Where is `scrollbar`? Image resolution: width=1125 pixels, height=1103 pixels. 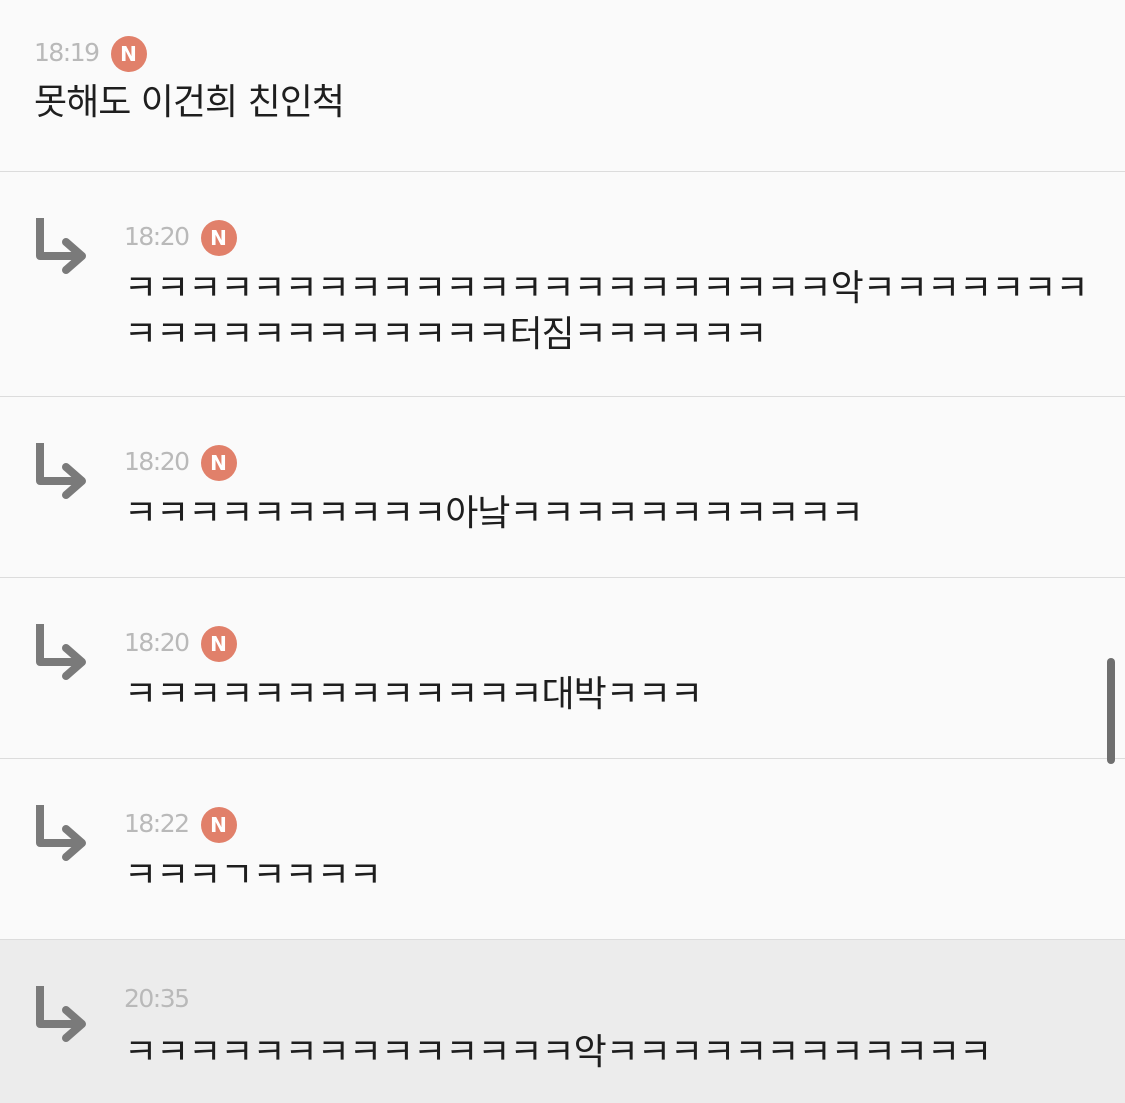
scrollbar is located at coordinates (1111, 711).